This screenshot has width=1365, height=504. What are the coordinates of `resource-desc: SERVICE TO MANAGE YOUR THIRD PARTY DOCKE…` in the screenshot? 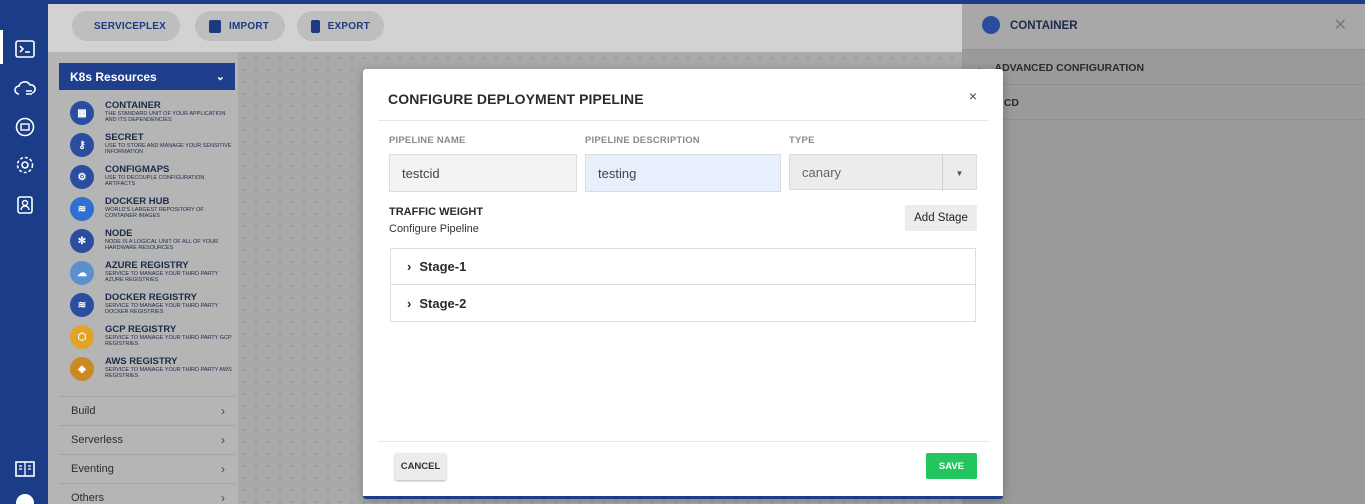 It's located at (162, 309).